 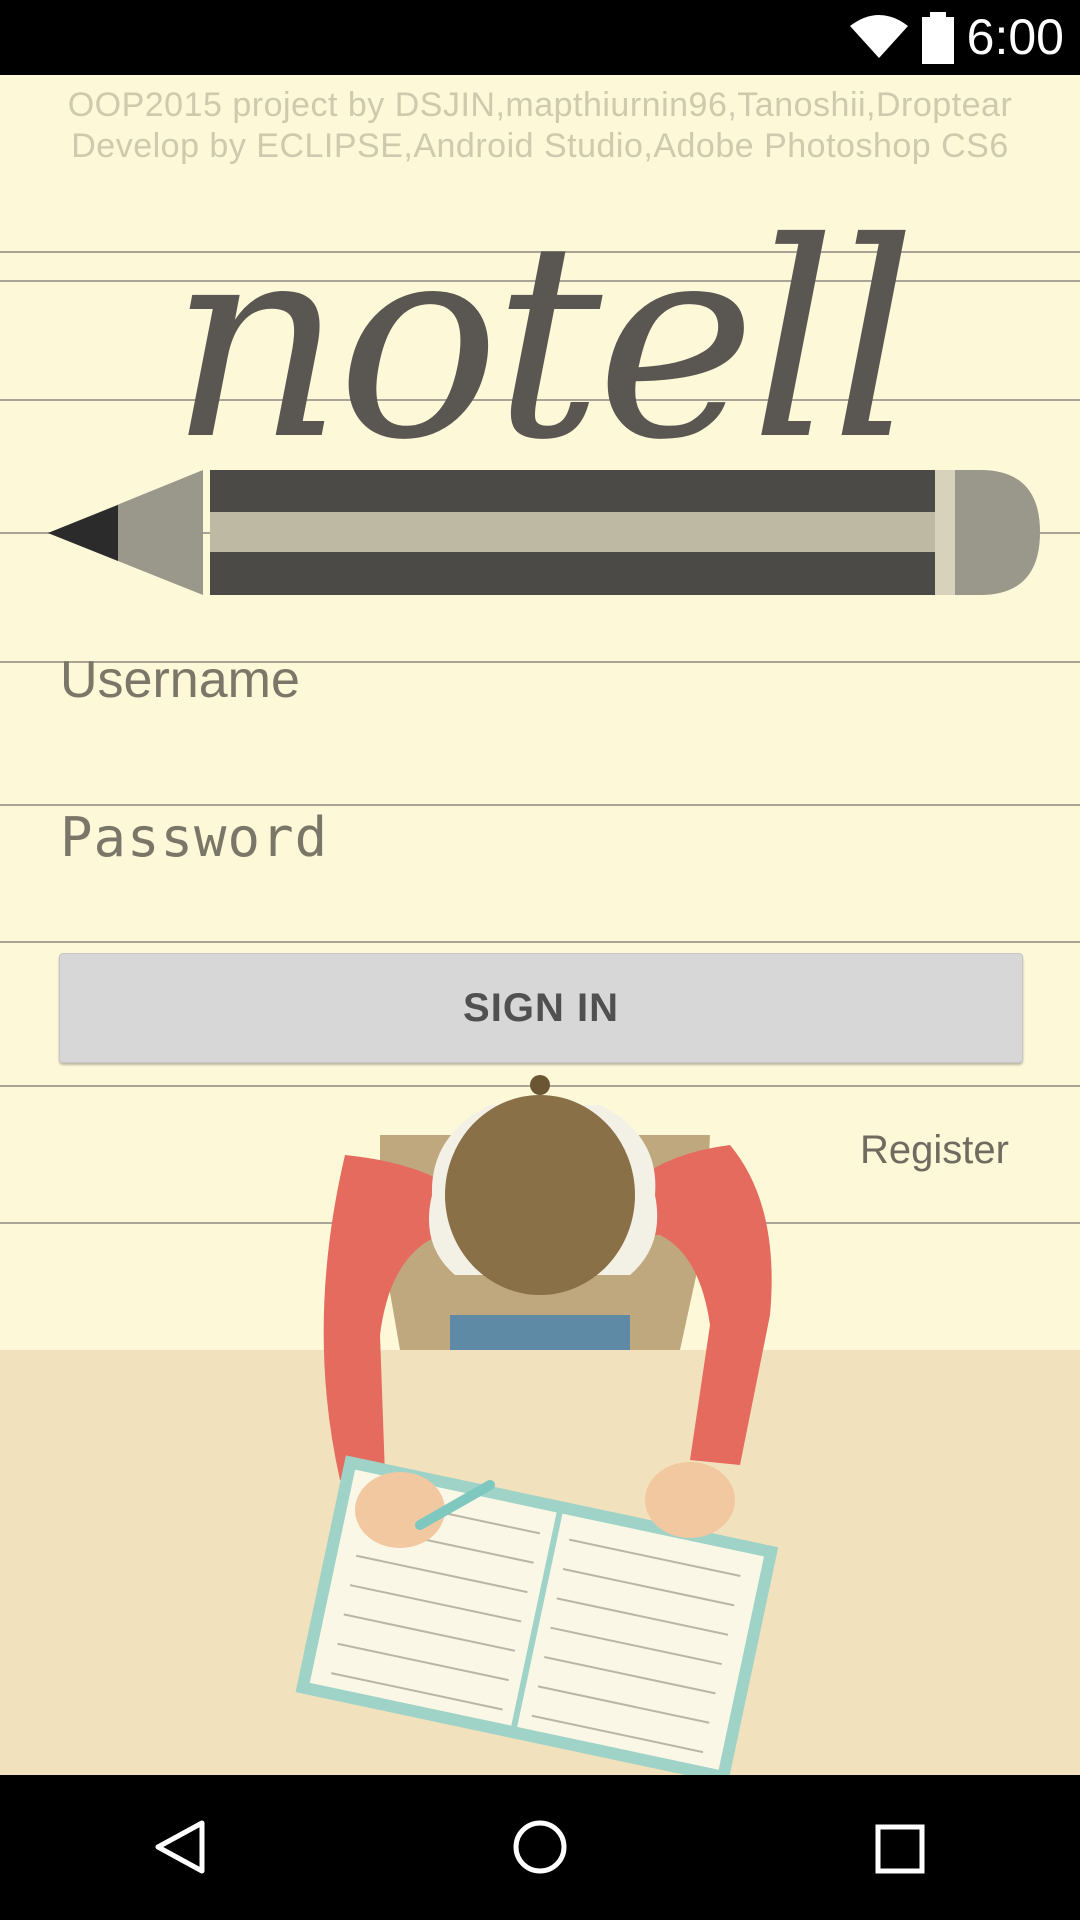 I want to click on navigation-bar, so click(x=540, y=1847).